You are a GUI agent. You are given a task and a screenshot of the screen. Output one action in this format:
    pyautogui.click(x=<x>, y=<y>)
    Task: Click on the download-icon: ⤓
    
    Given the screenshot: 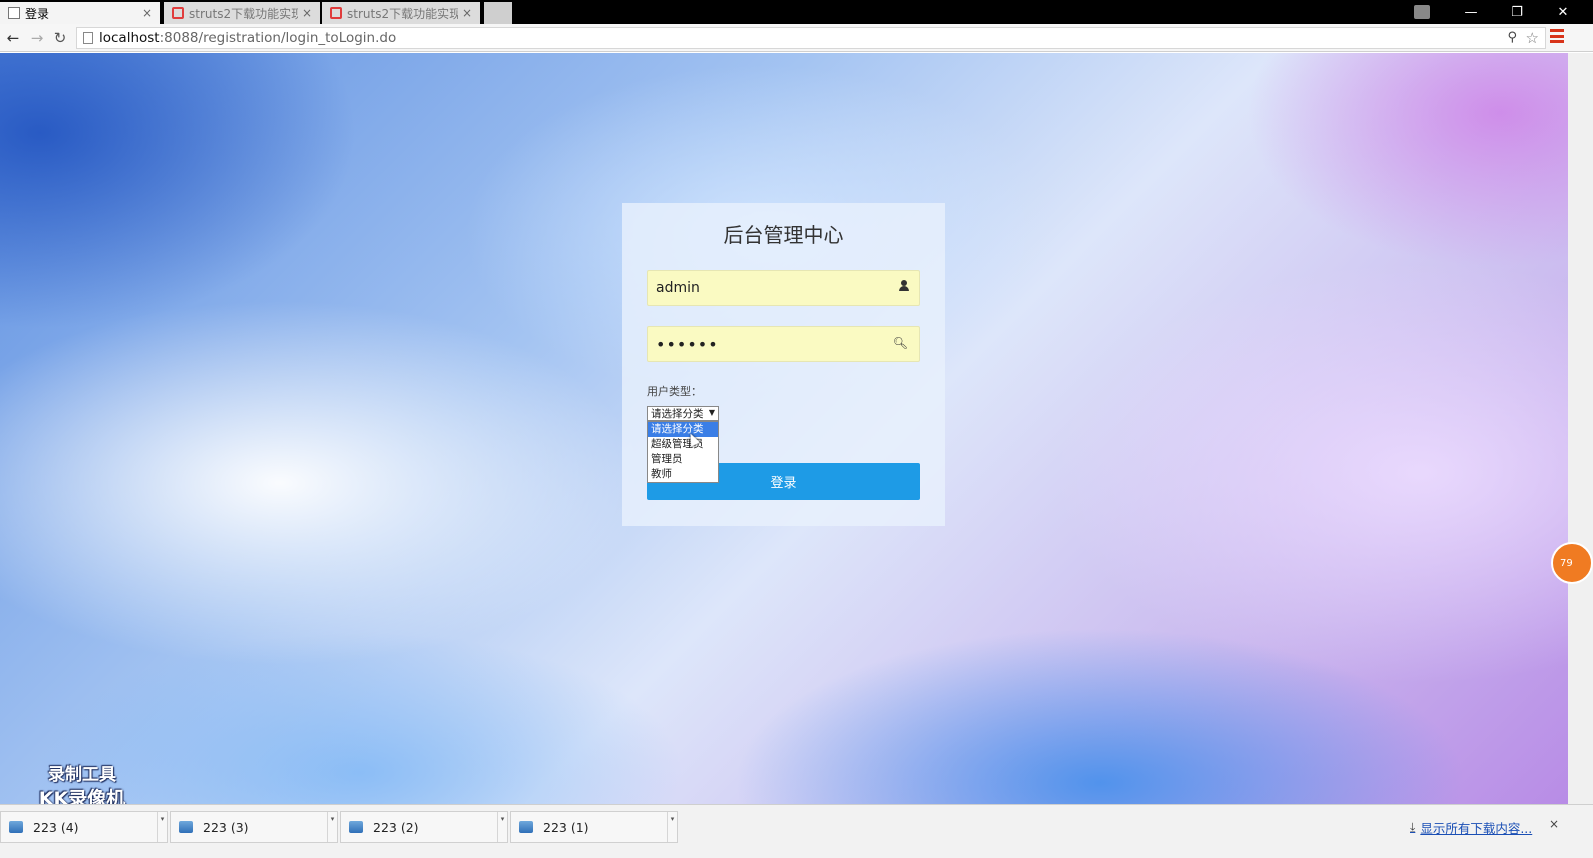 What is the action you would take?
    pyautogui.click(x=1413, y=827)
    